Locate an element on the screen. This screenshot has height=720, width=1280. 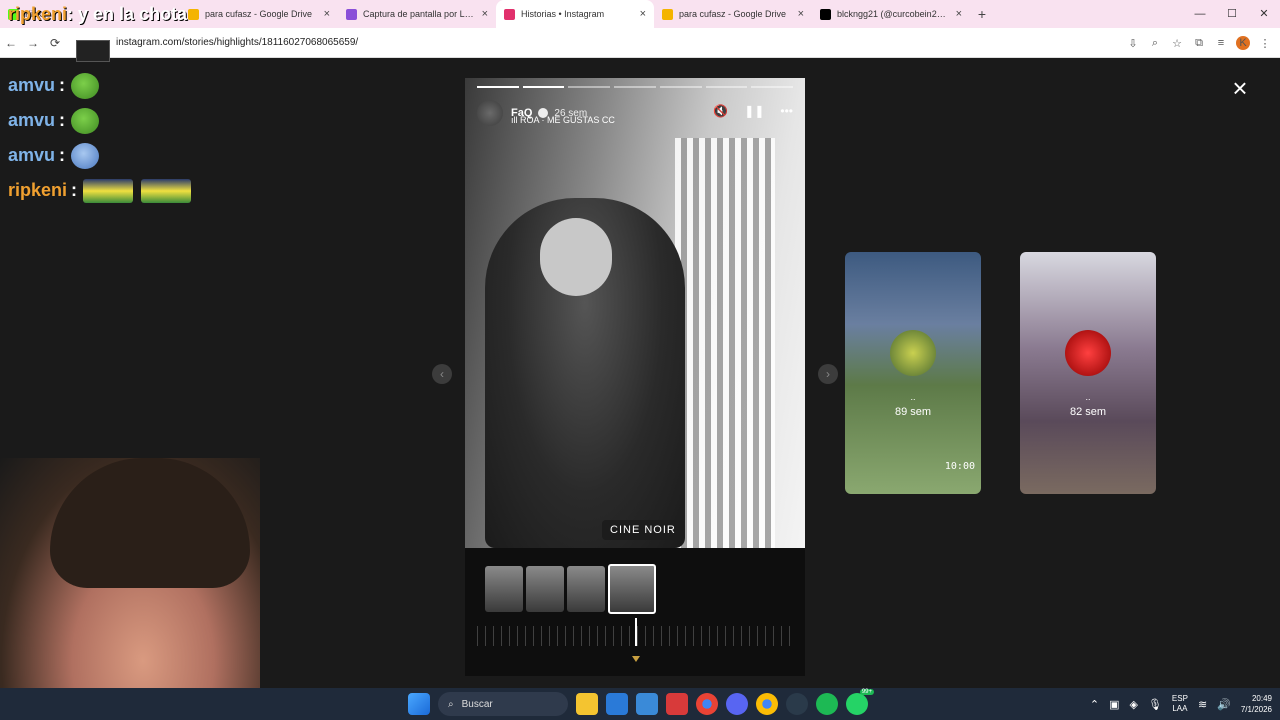
tab-label: Historias • Instagram is located at coordinates (563, 14).